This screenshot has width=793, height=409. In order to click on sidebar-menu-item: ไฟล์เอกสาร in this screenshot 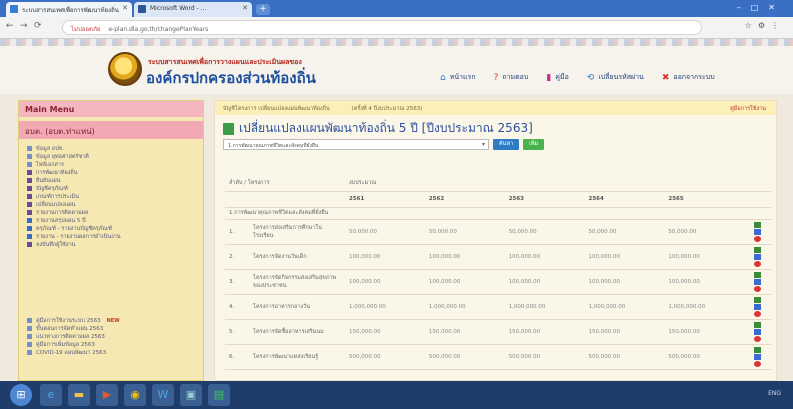, I will do `click(111, 165)`.